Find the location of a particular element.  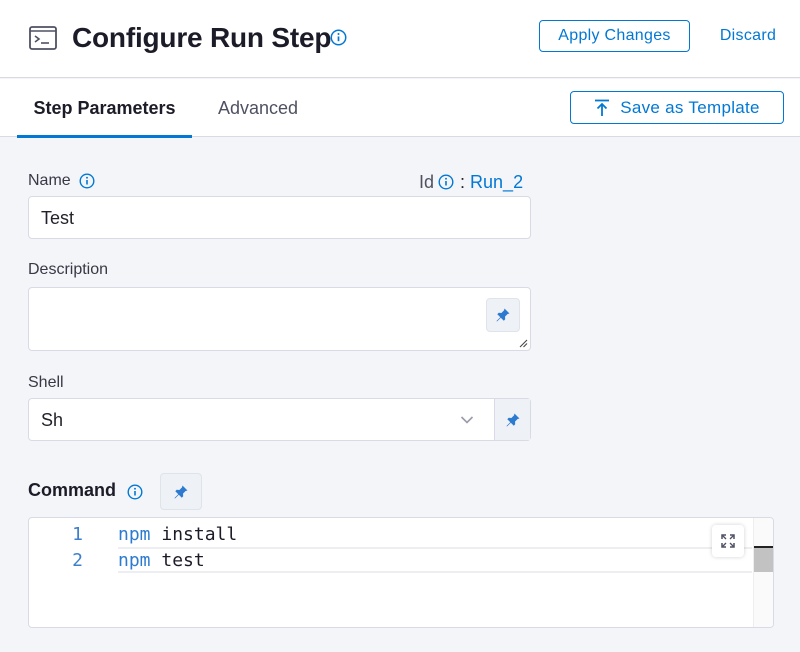

expand-icon is located at coordinates (728, 541).